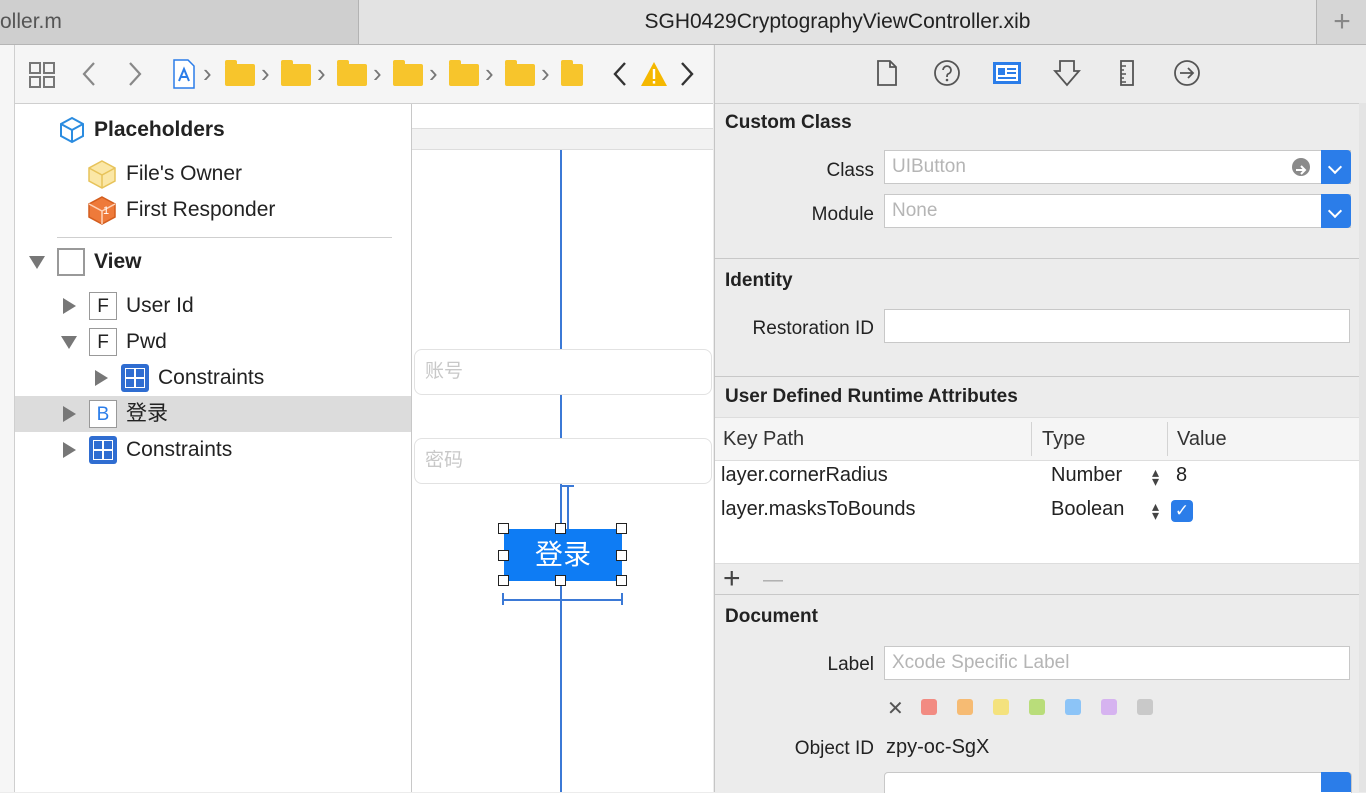  Describe the element at coordinates (179, 22) in the screenshot. I see `tab-implementation-file: oller.m` at that location.